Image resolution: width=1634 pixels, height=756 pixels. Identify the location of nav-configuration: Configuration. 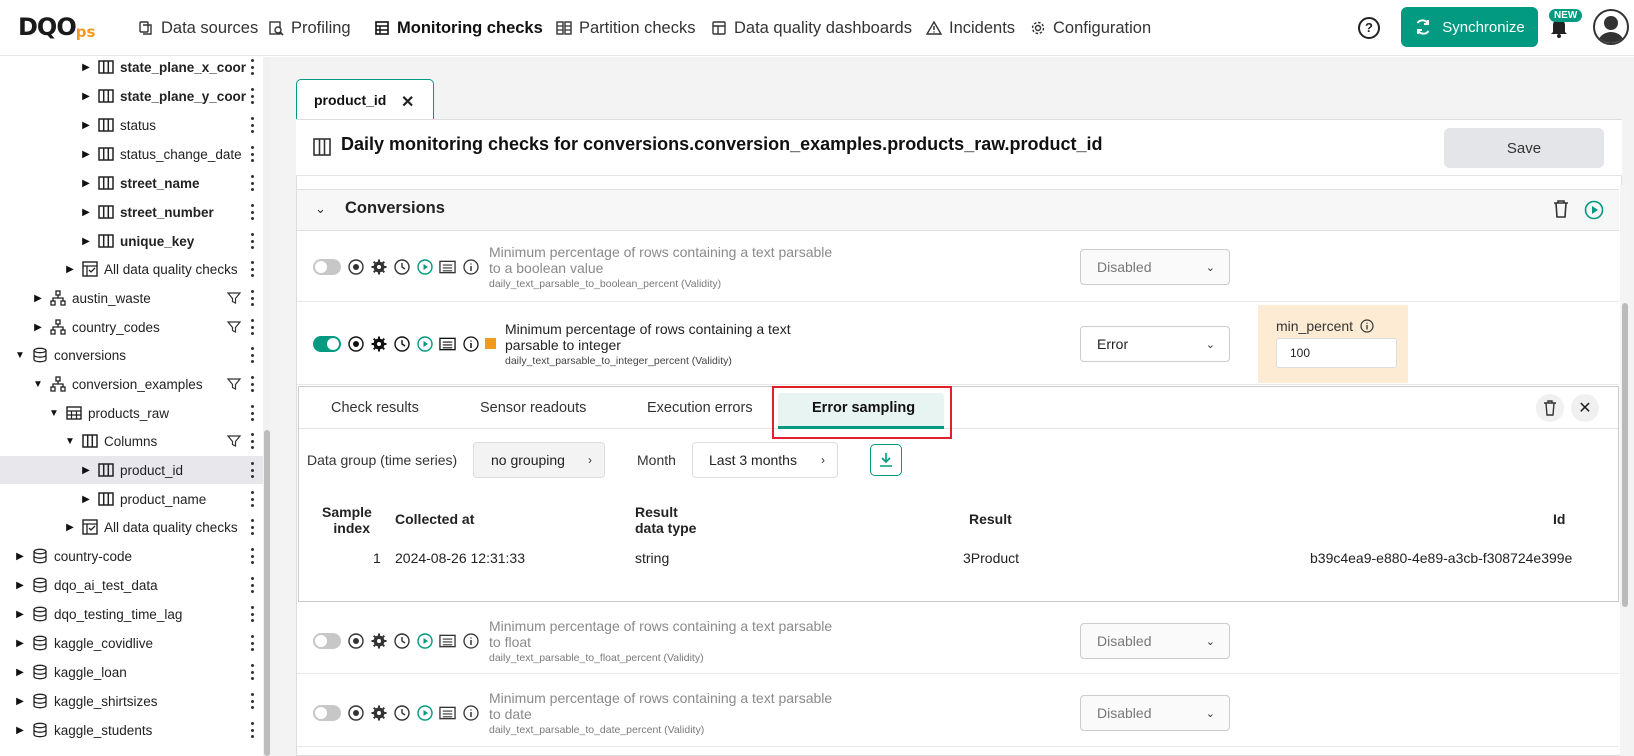
(1090, 28).